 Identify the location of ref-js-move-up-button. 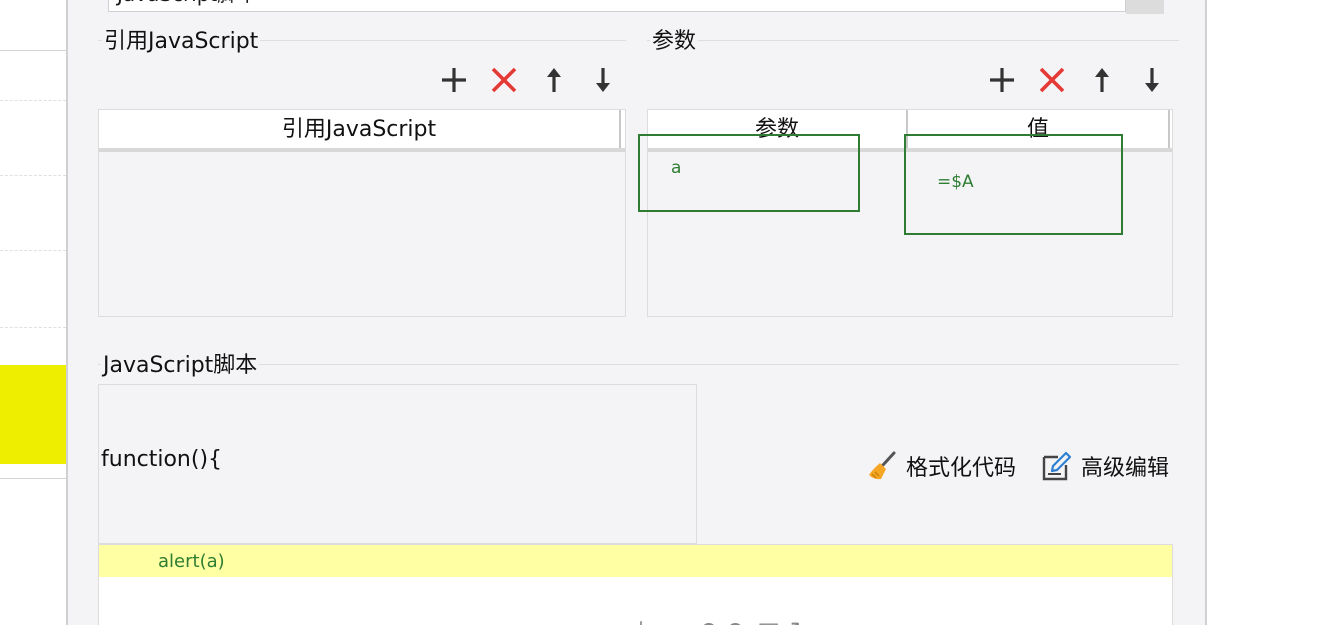
(554, 80).